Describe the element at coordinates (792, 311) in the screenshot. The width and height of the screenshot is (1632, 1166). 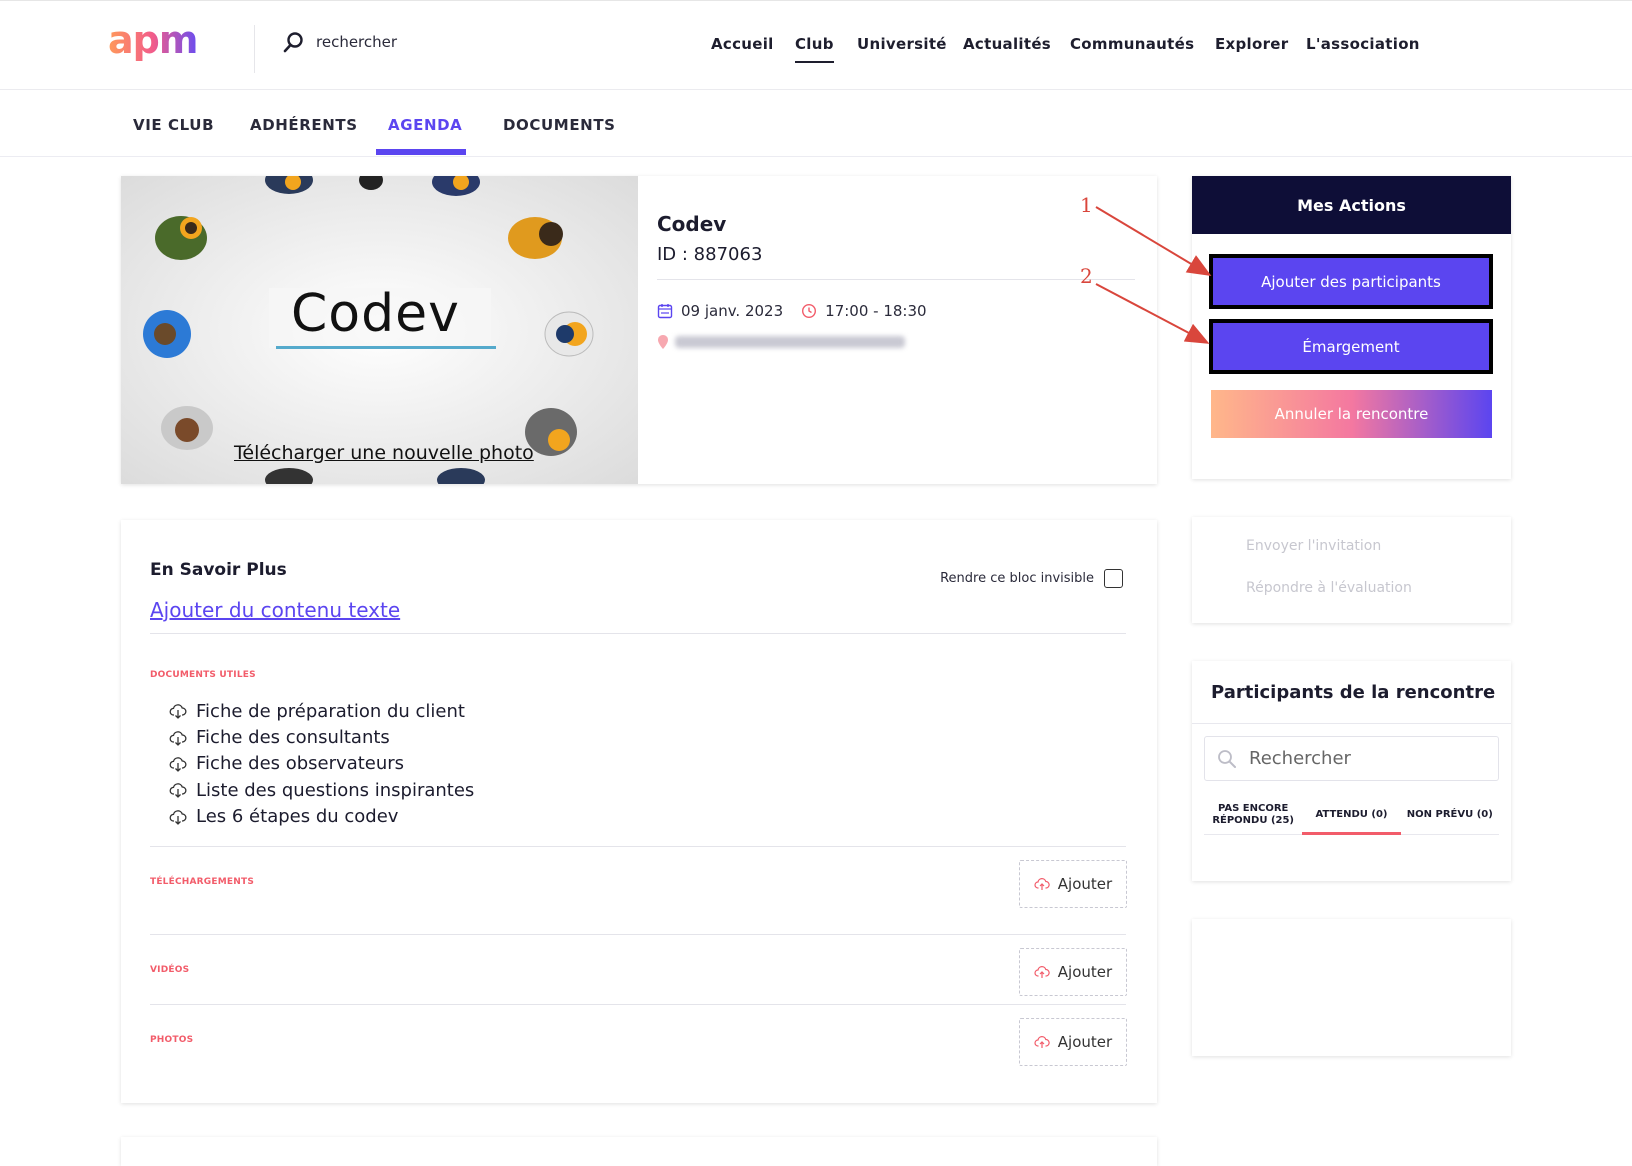
I see `event-datetime: 09 janv. 2023 17:00 - 18:30` at that location.